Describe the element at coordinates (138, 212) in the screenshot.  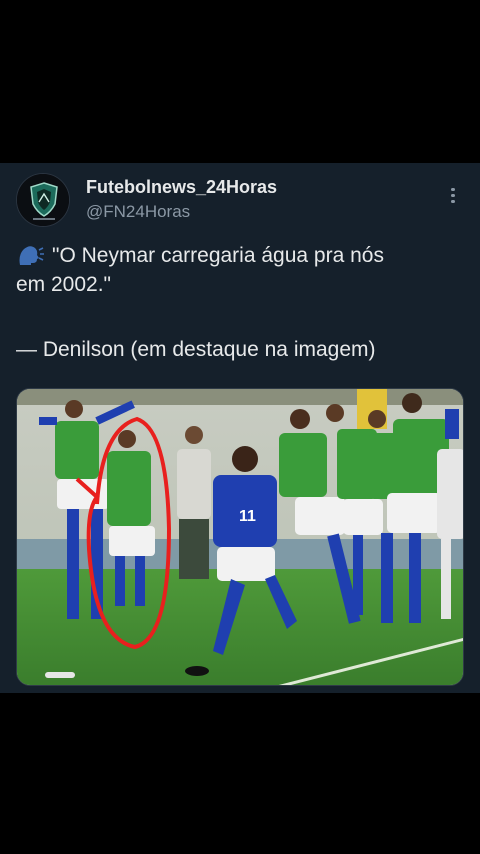
I see `author-handle: @FN24Horas` at that location.